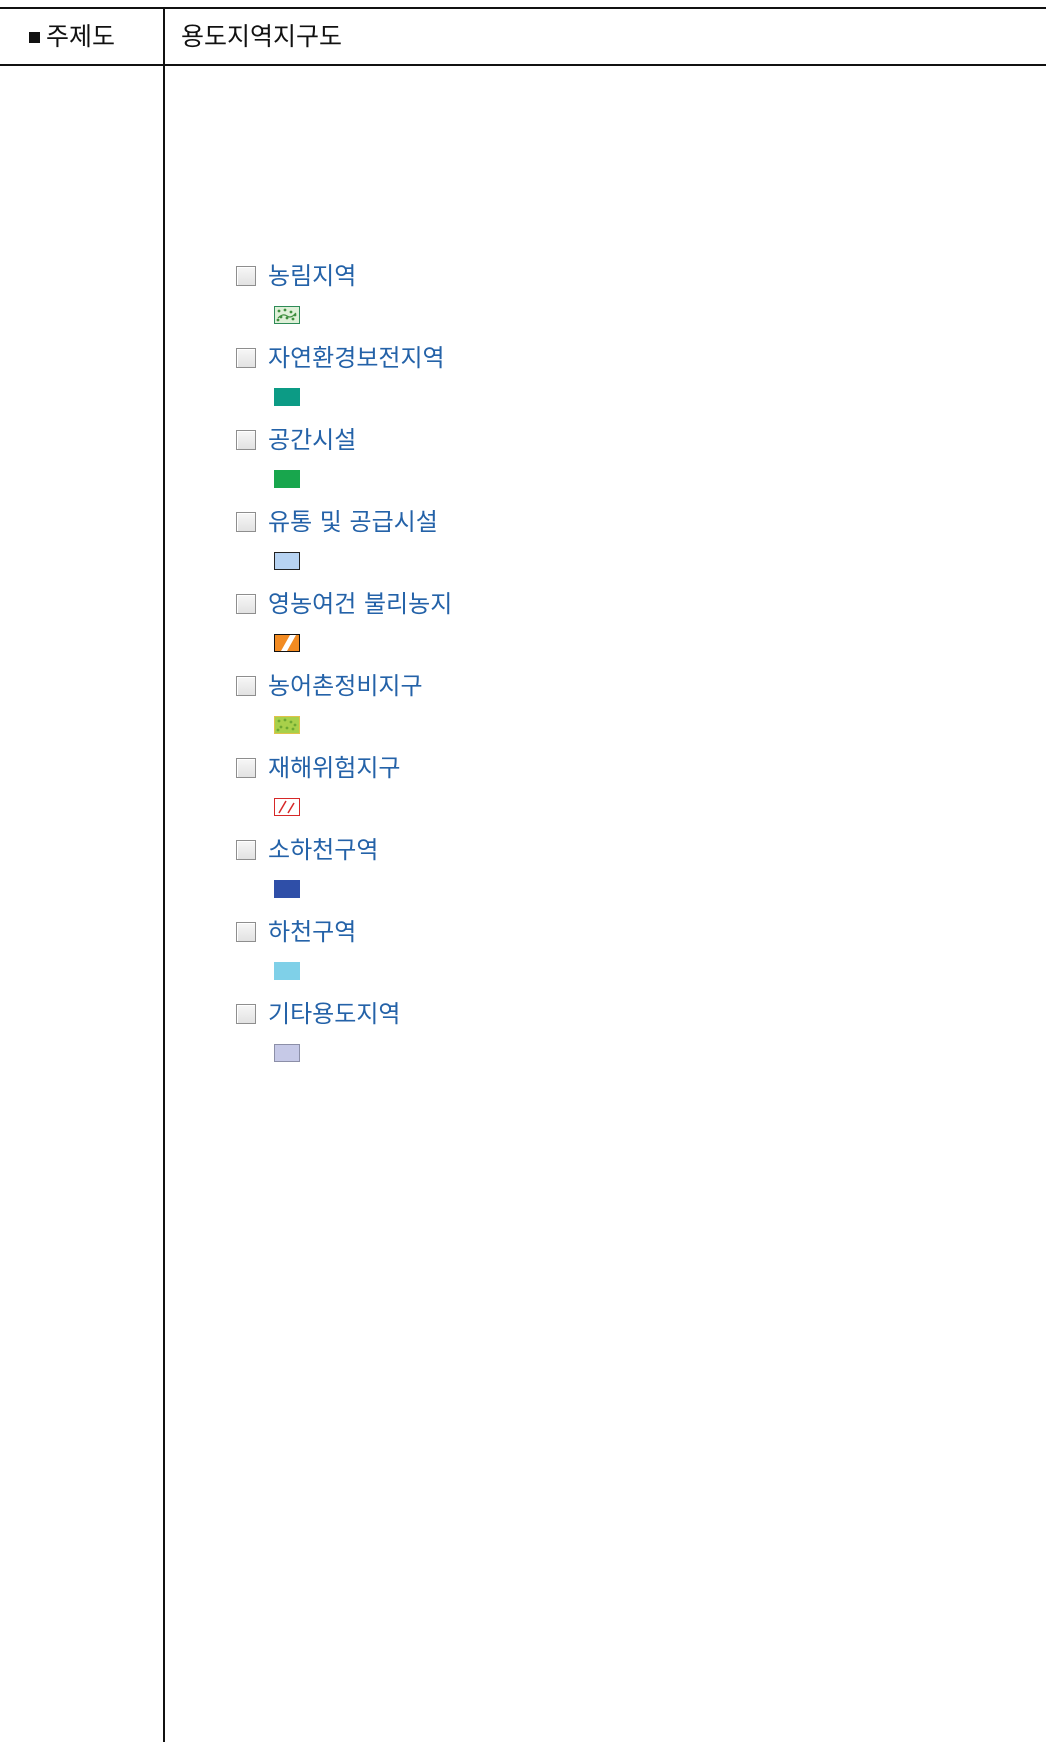 The width and height of the screenshot is (1046, 1742). Describe the element at coordinates (312, 932) in the screenshot. I see `layer-link: 하천구역` at that location.